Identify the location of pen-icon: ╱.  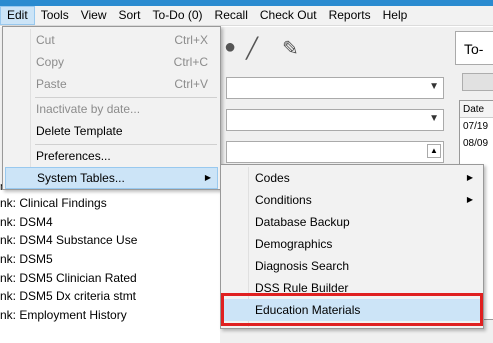
(252, 48).